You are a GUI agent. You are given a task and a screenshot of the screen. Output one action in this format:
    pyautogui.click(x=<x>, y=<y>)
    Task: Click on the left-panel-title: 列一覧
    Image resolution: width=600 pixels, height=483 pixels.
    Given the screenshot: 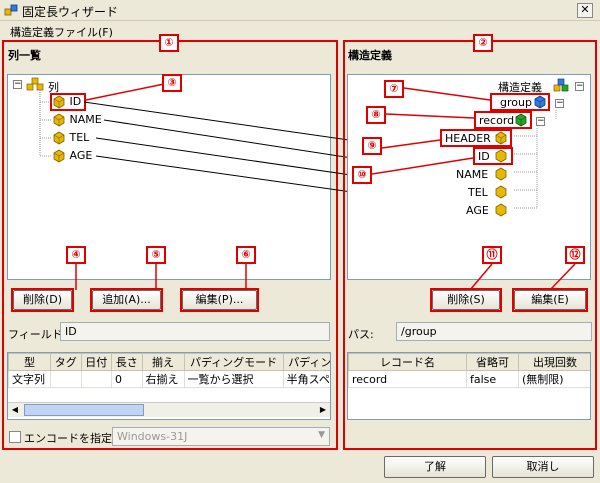 What is the action you would take?
    pyautogui.click(x=24, y=55)
    